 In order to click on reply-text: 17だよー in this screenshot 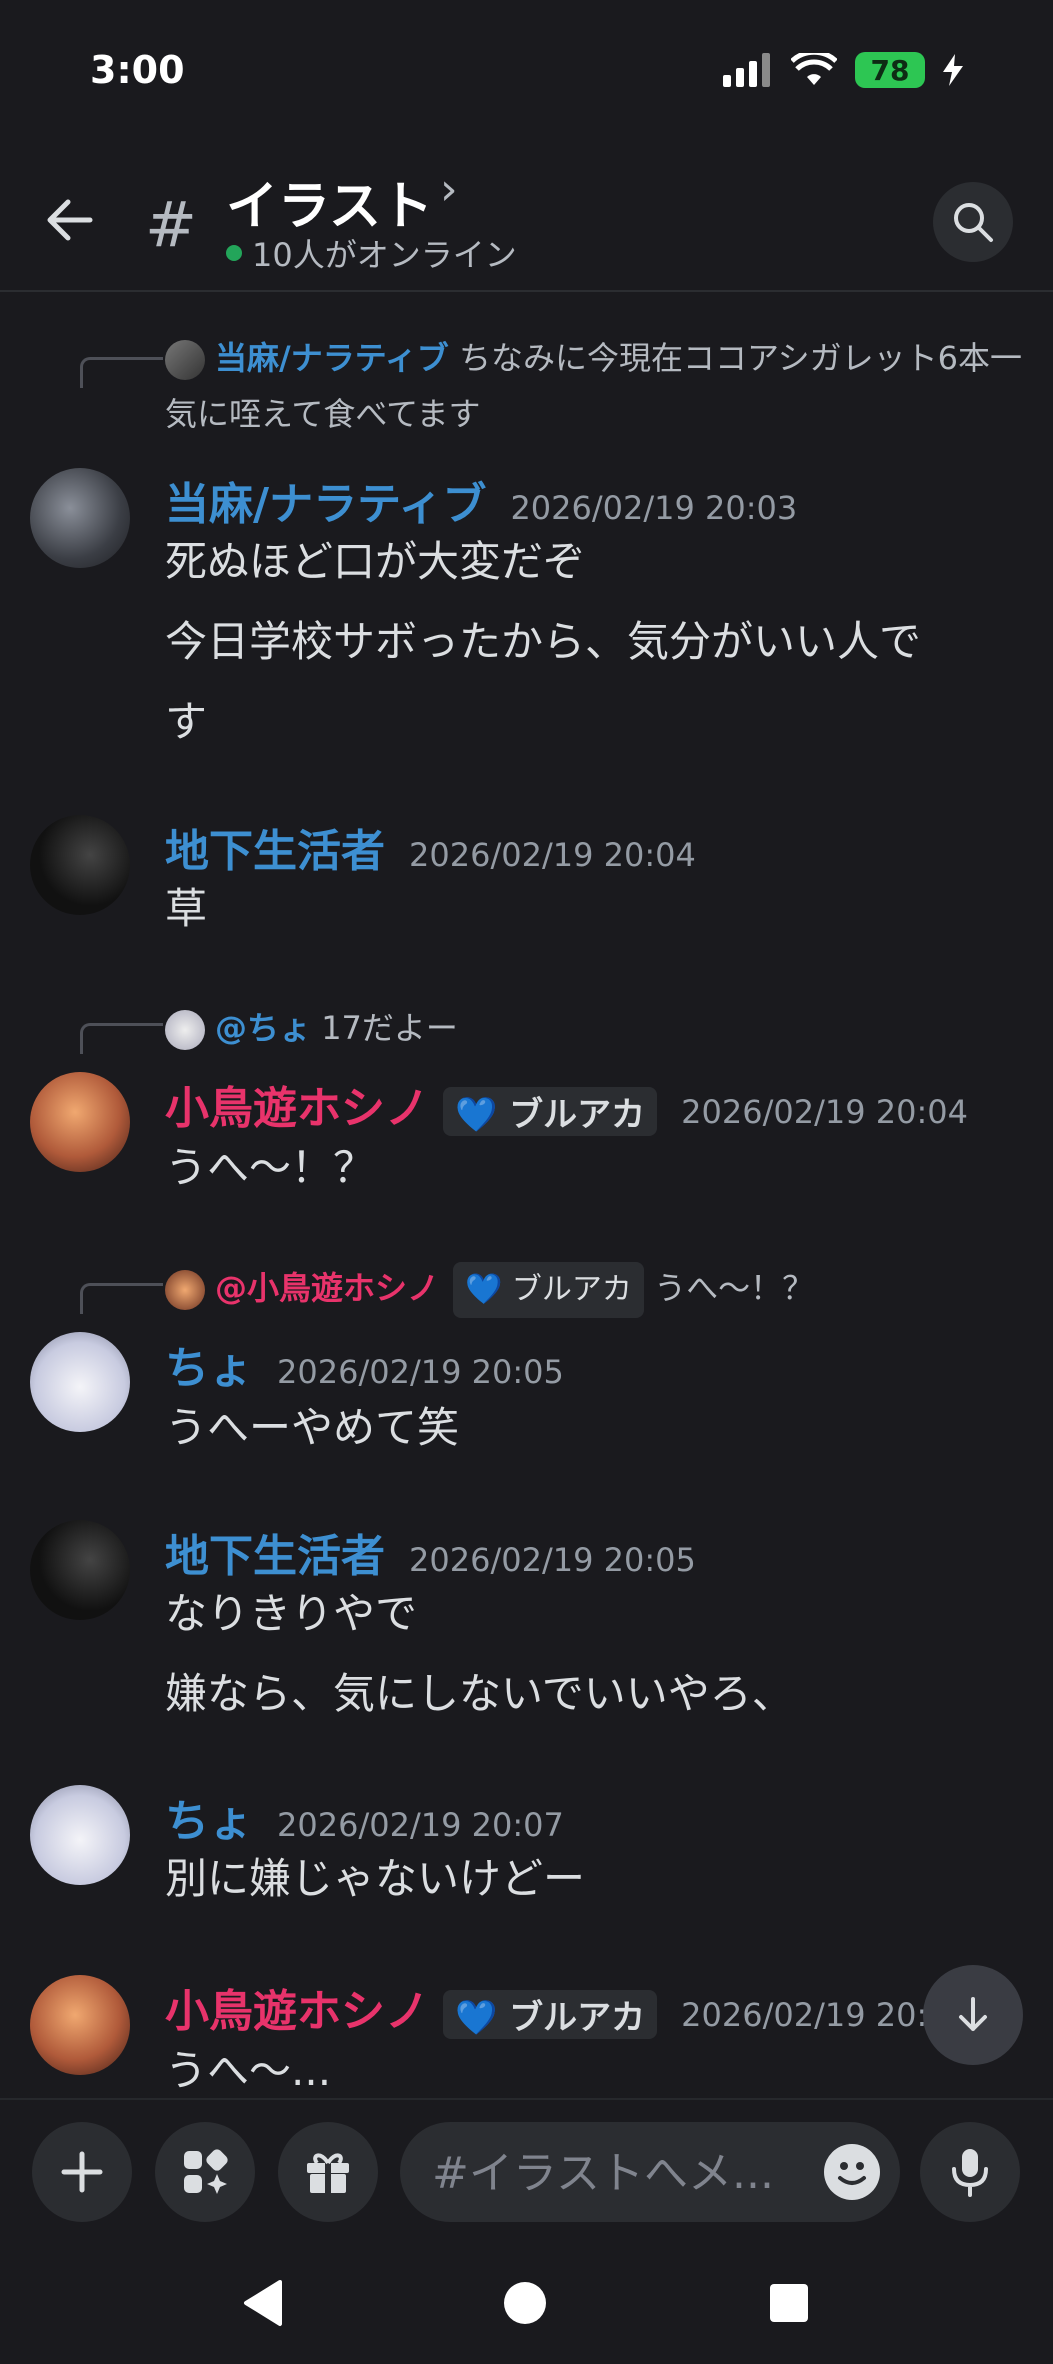, I will do `click(389, 1028)`.